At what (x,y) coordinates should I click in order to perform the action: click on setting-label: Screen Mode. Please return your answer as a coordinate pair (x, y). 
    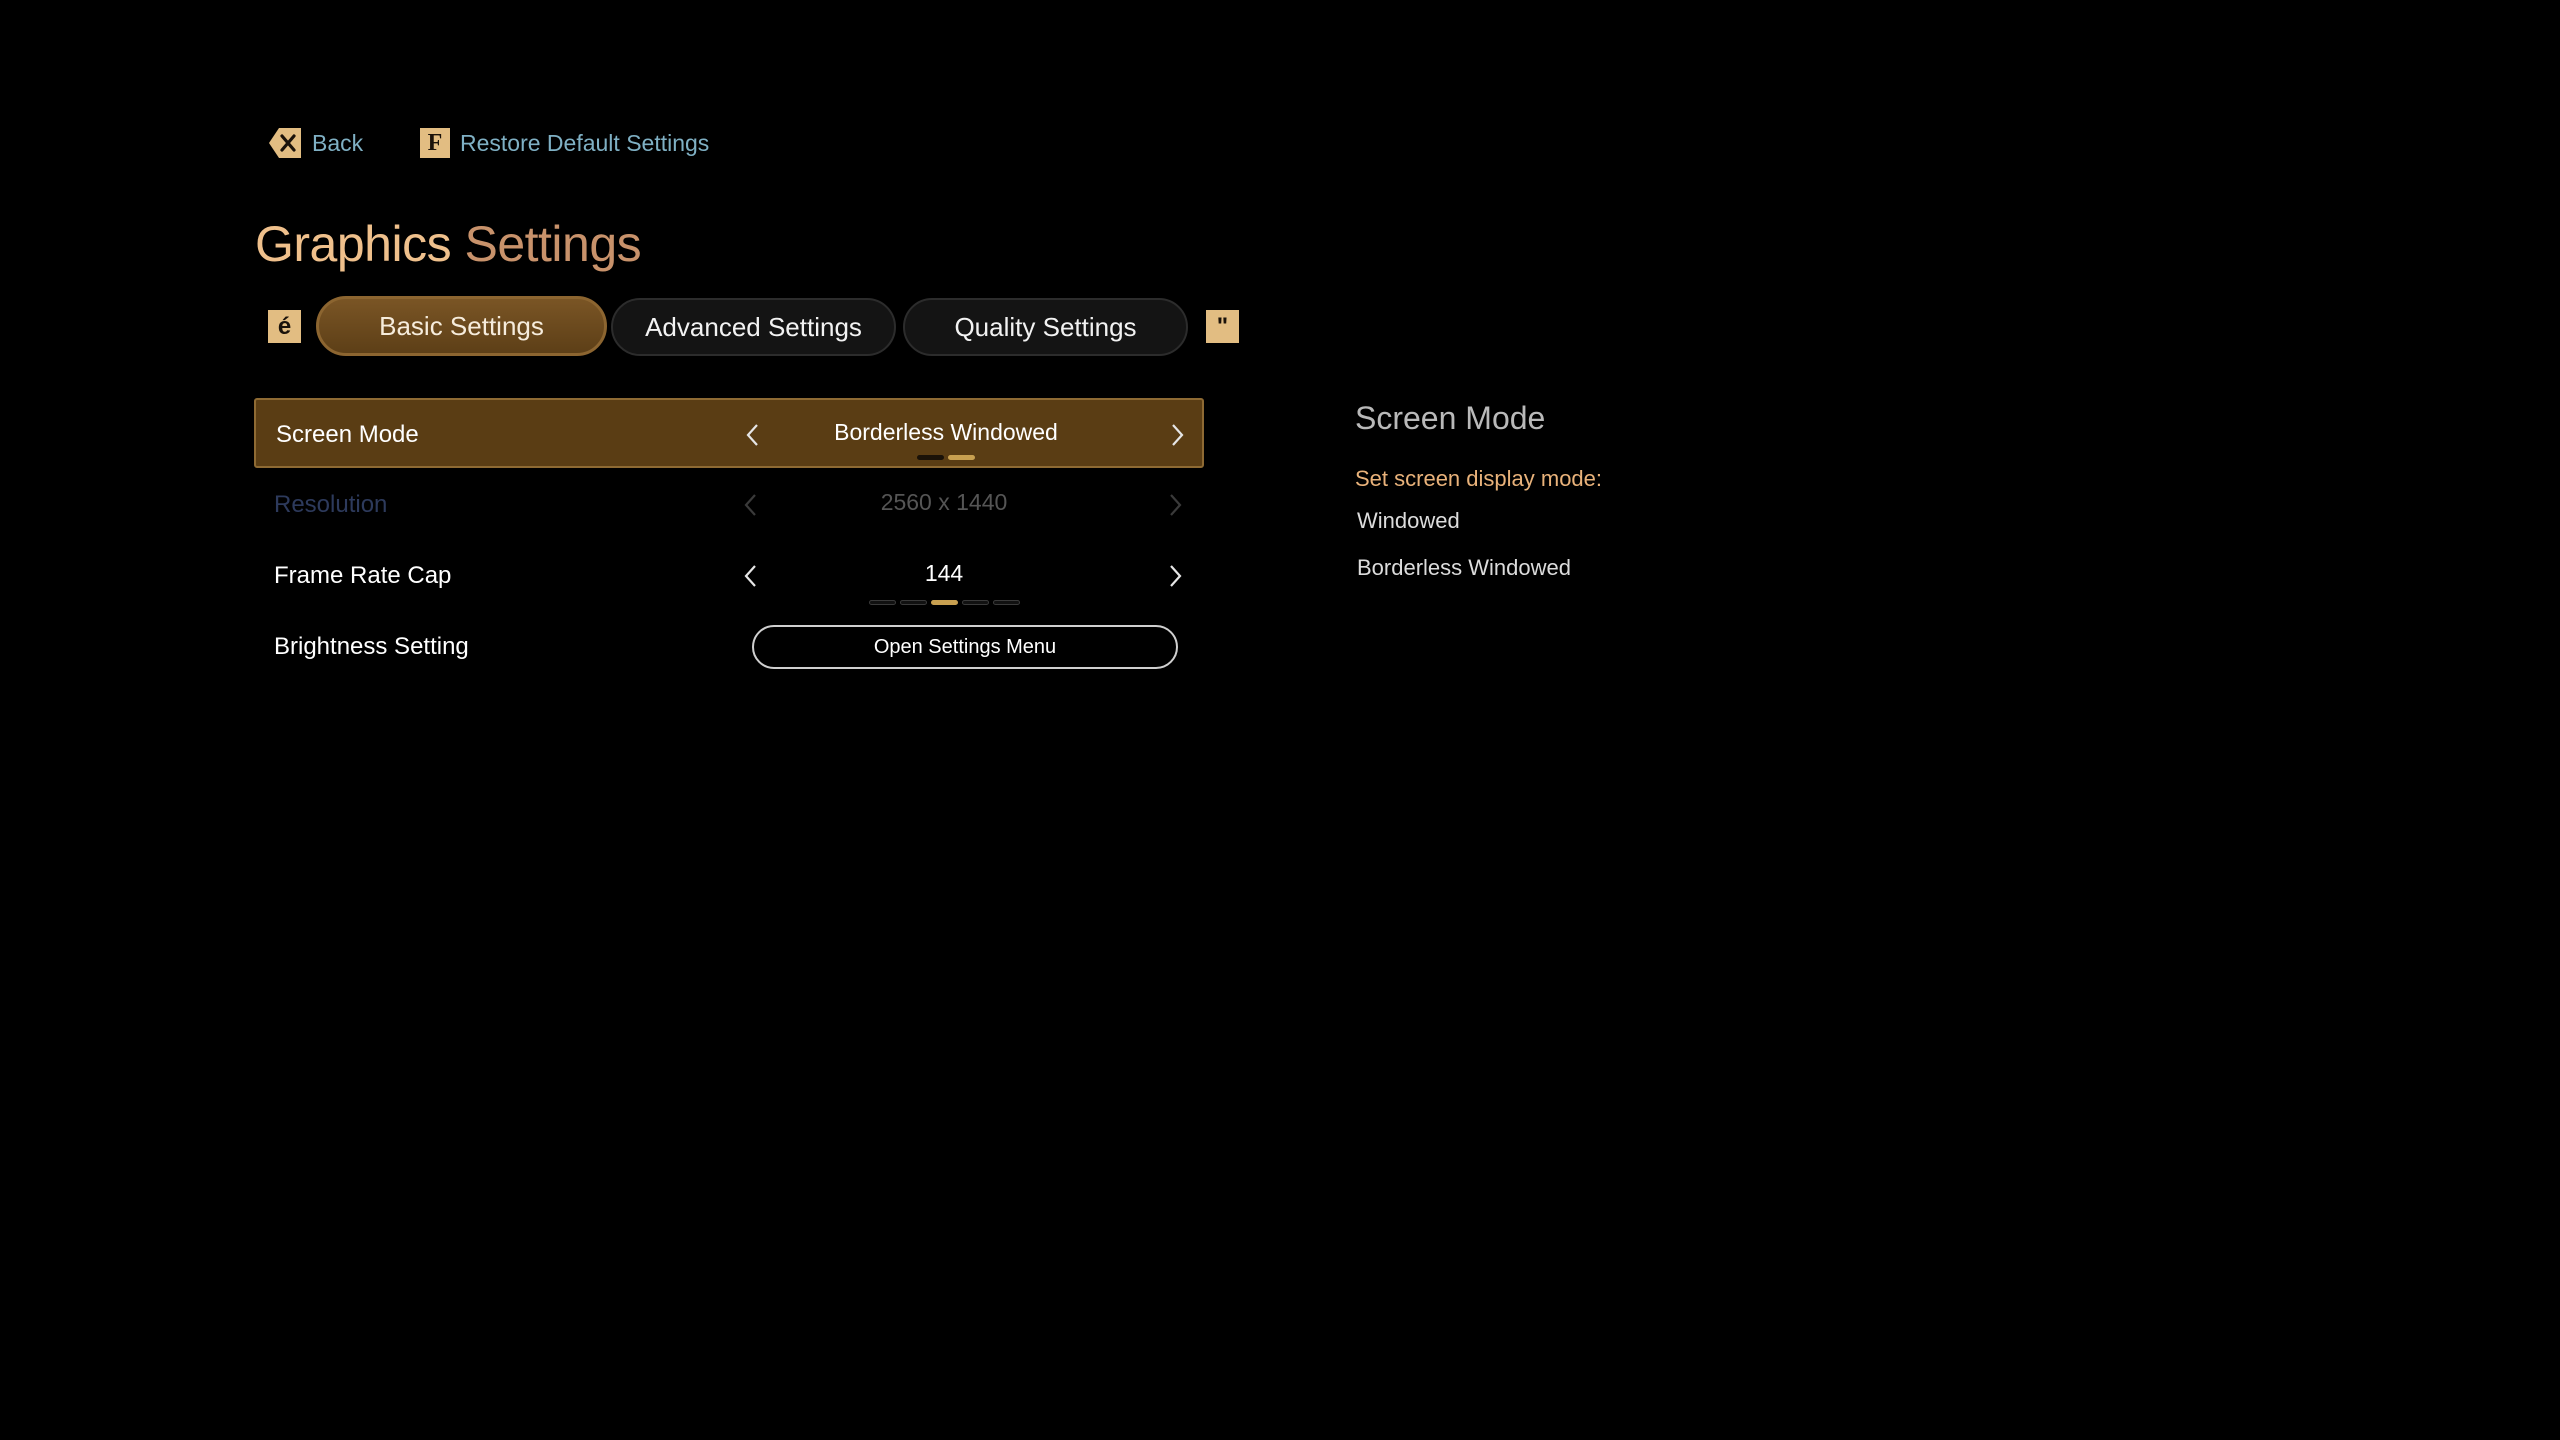
    Looking at the image, I should click on (347, 434).